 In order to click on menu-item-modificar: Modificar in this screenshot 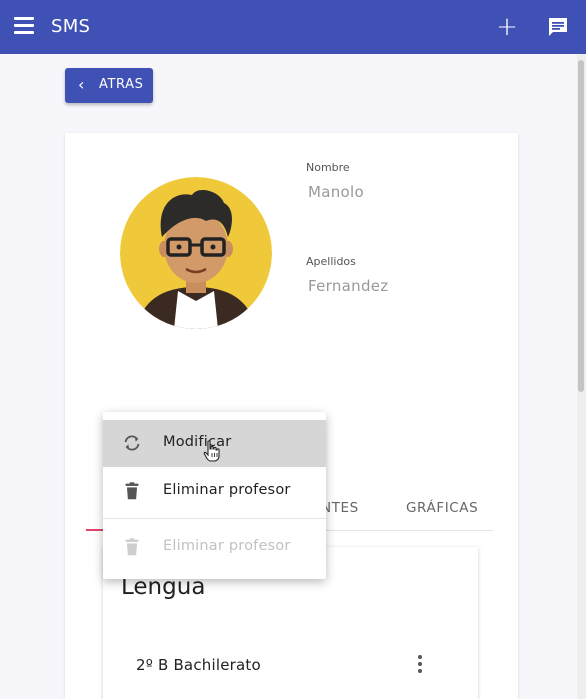, I will do `click(214, 443)`.